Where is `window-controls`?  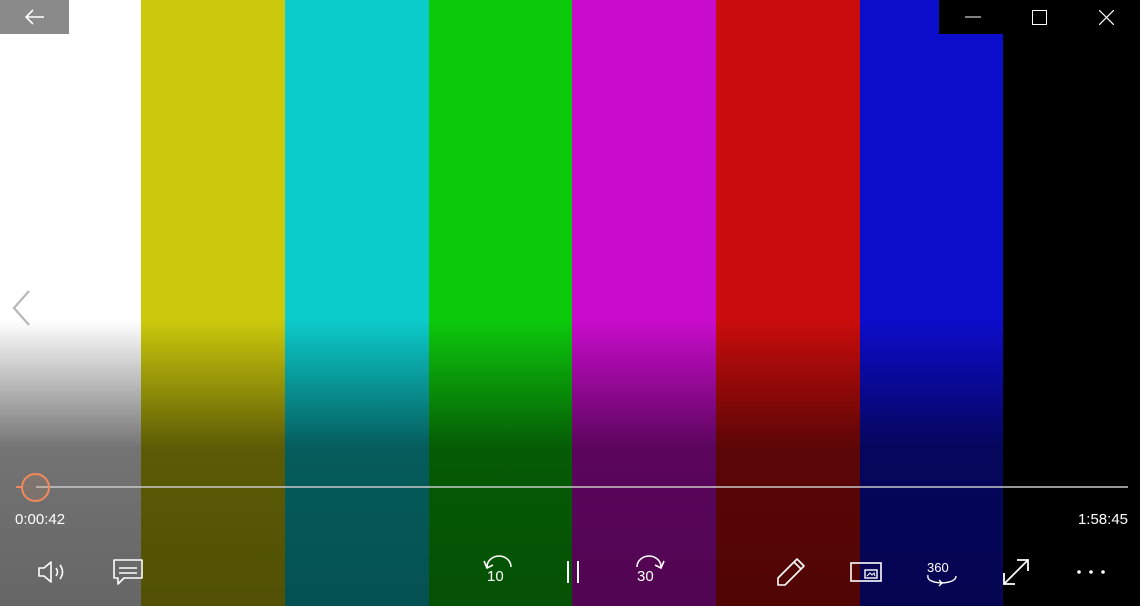 window-controls is located at coordinates (1039, 17).